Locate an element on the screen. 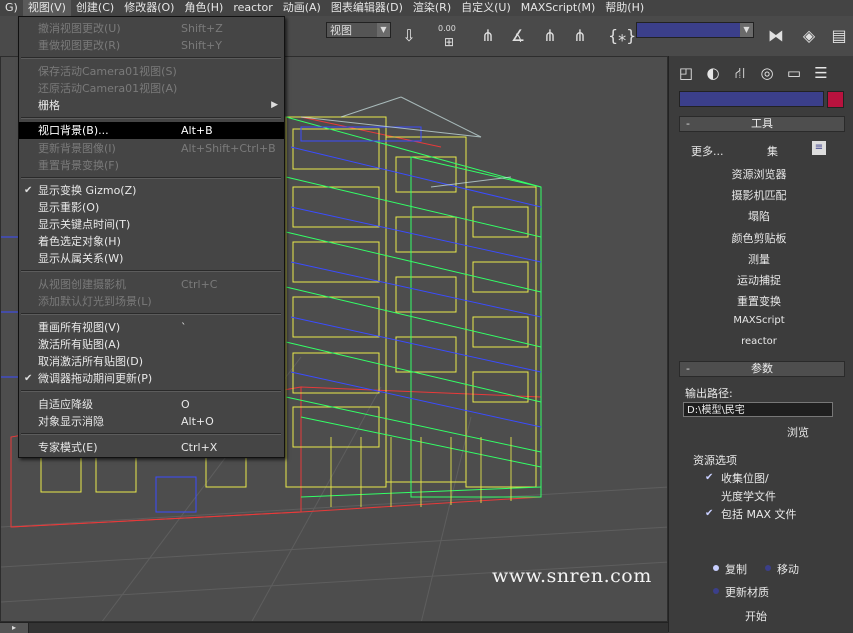  named-selection-set-select: ▼ is located at coordinates (695, 30).